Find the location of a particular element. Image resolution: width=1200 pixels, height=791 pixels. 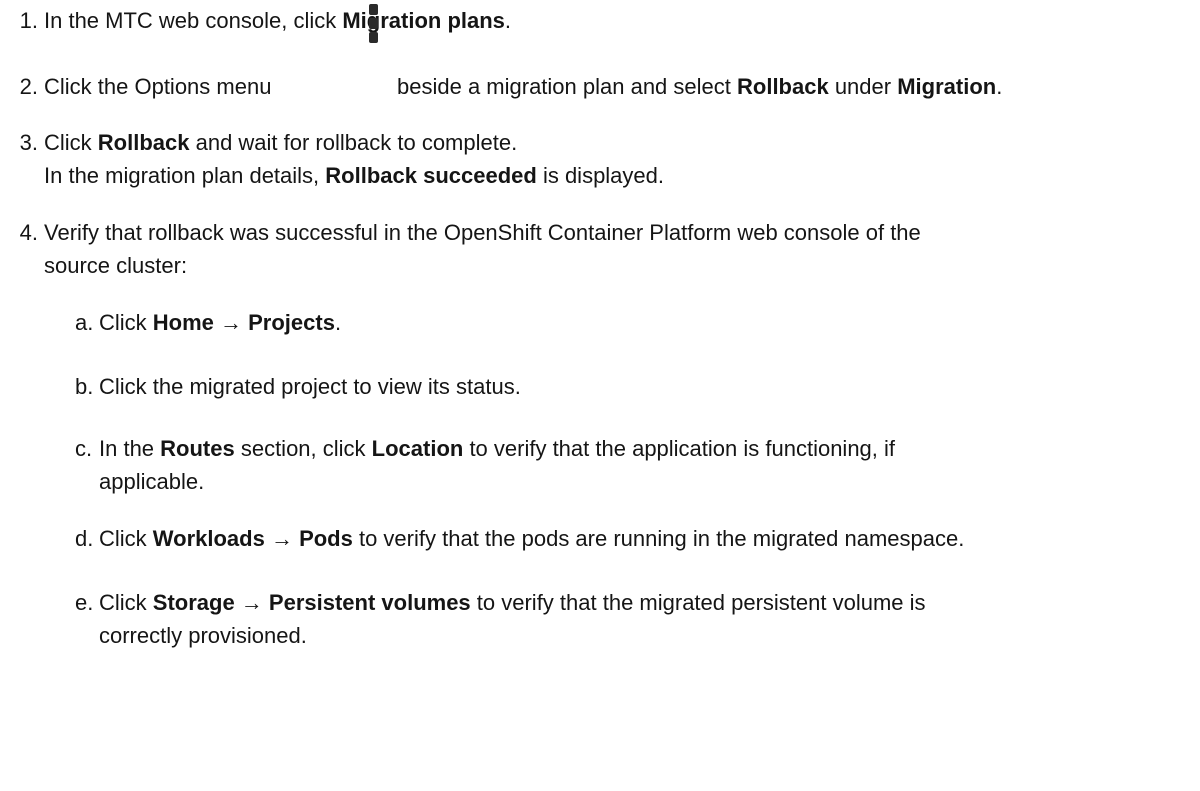

ui-label-home-projects: Home → Projects is located at coordinates (243, 322).